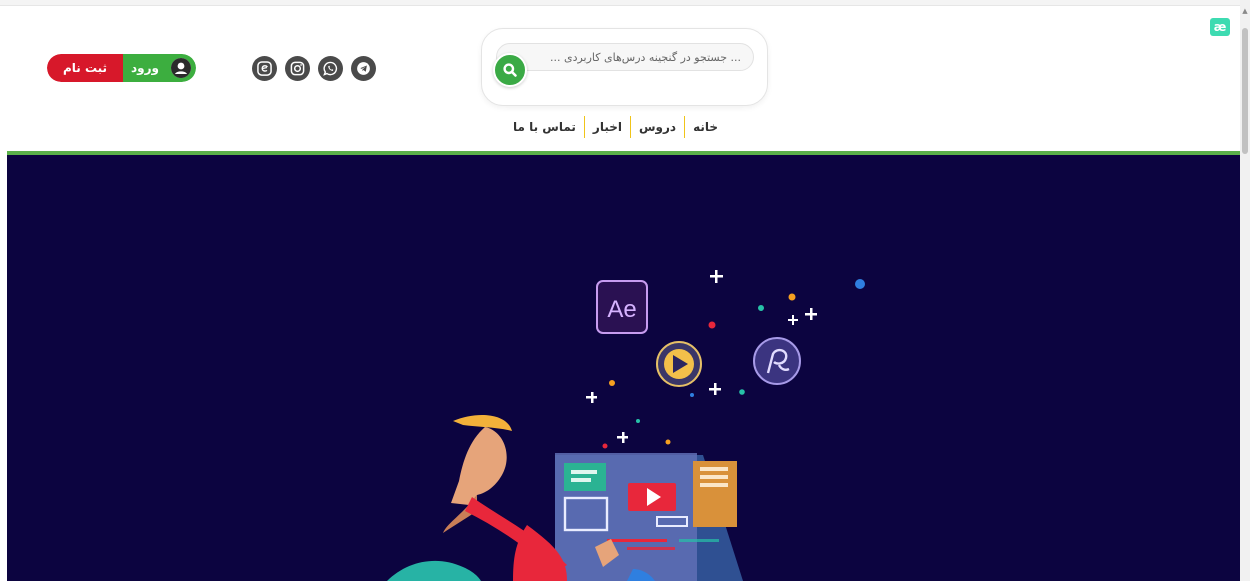 This screenshot has height=581, width=1250. I want to click on site-logo: æ, so click(1220, 27).